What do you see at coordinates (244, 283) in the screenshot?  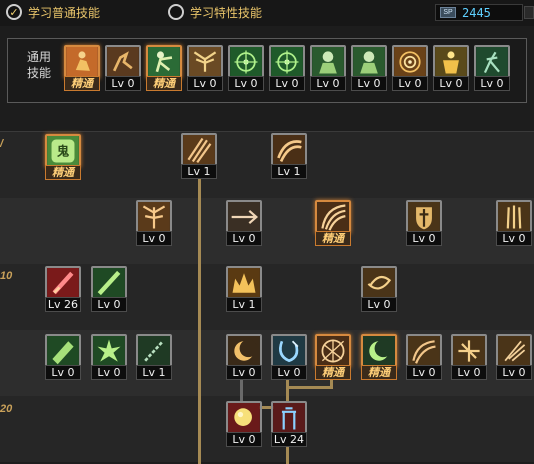 I see `flame-crown-icon` at bounding box center [244, 283].